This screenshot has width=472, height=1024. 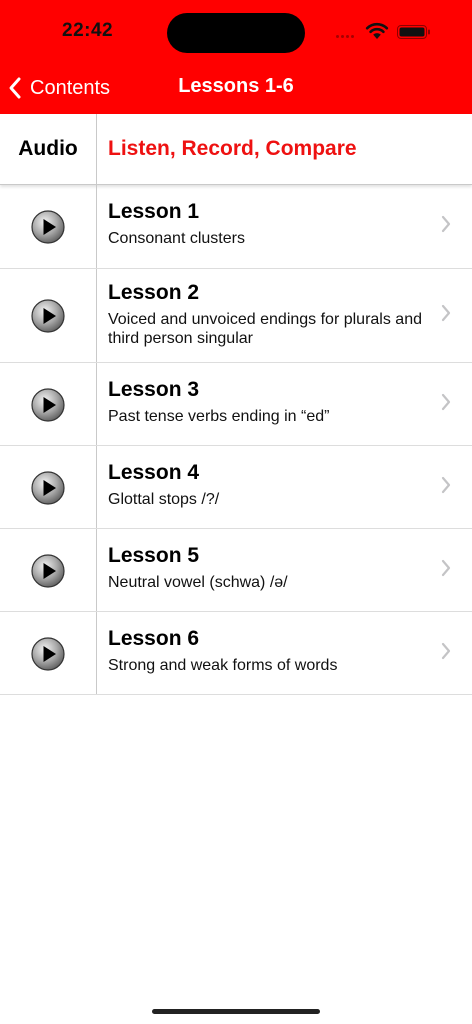 What do you see at coordinates (413, 32) in the screenshot?
I see `battery-icon` at bounding box center [413, 32].